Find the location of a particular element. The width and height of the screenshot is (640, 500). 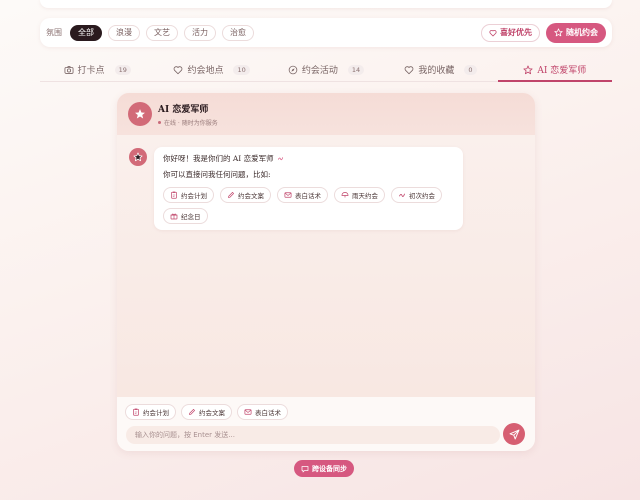

tab-date-activities: 约会活动 14 is located at coordinates (326, 69).